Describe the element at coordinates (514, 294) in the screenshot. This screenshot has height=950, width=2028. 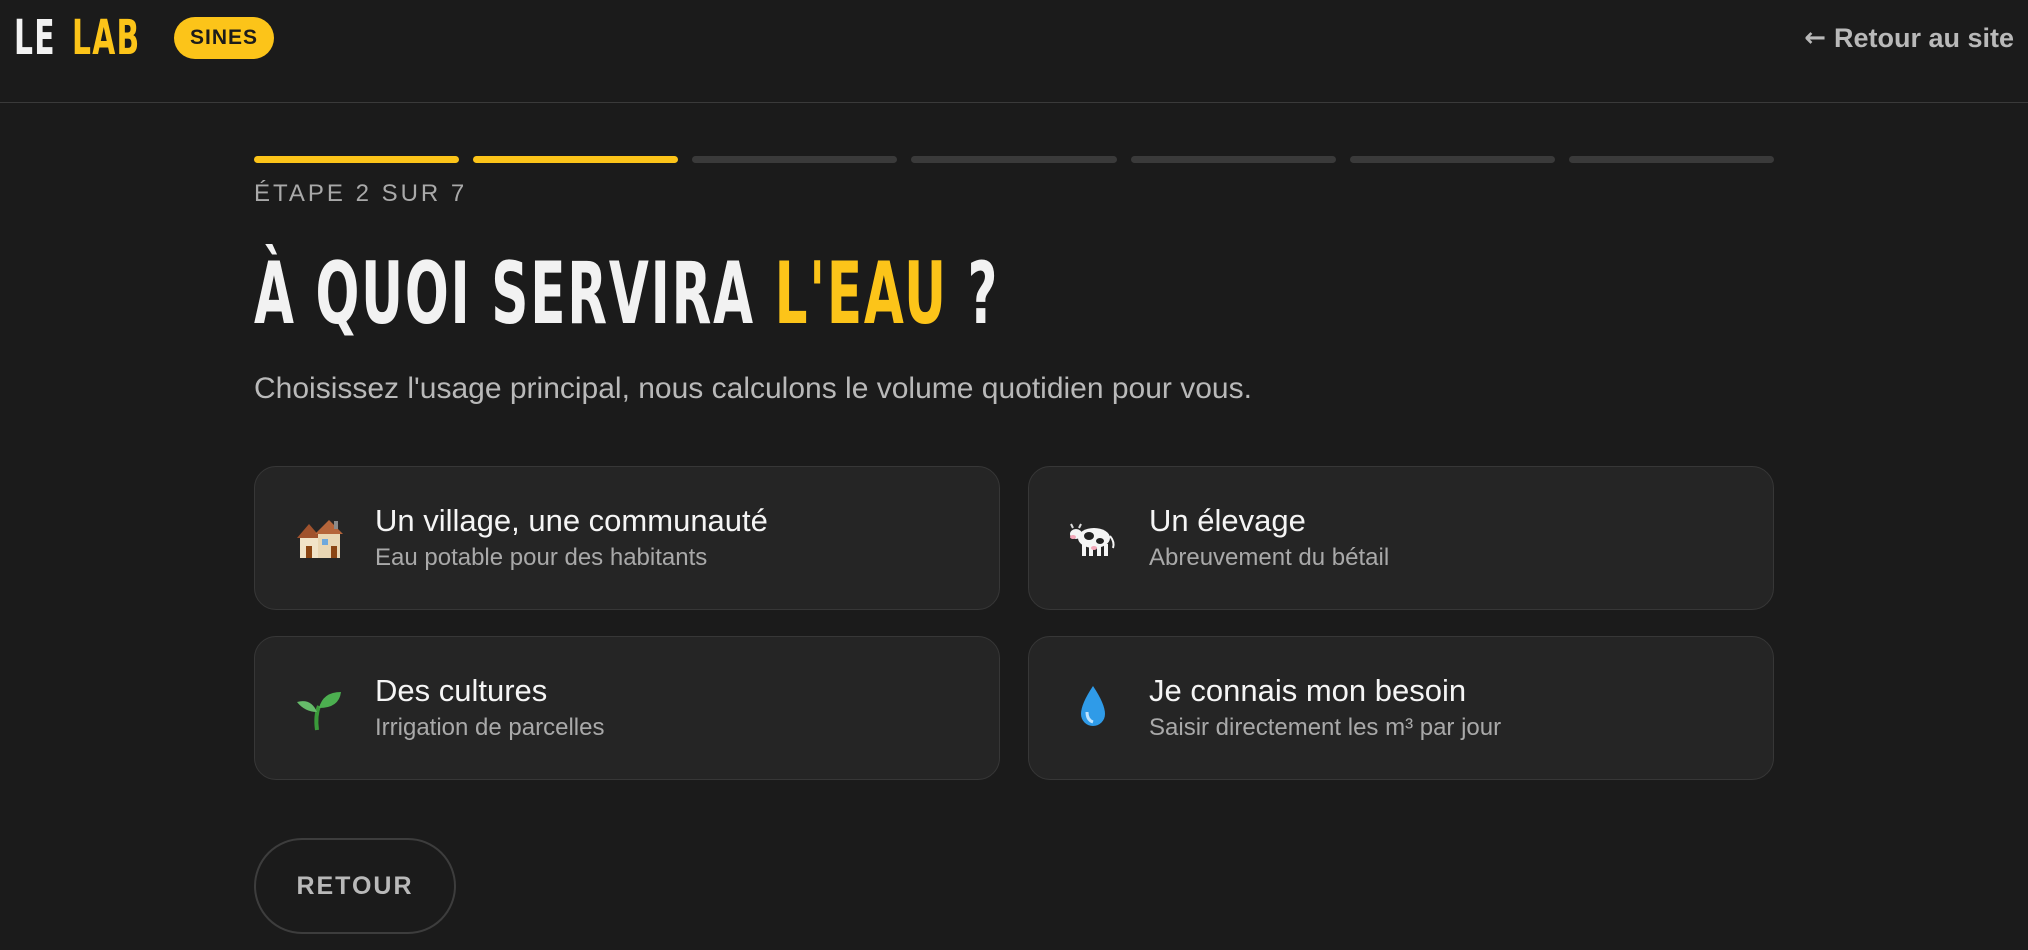
I see `title-part1: À QUOI SERVIRA` at that location.